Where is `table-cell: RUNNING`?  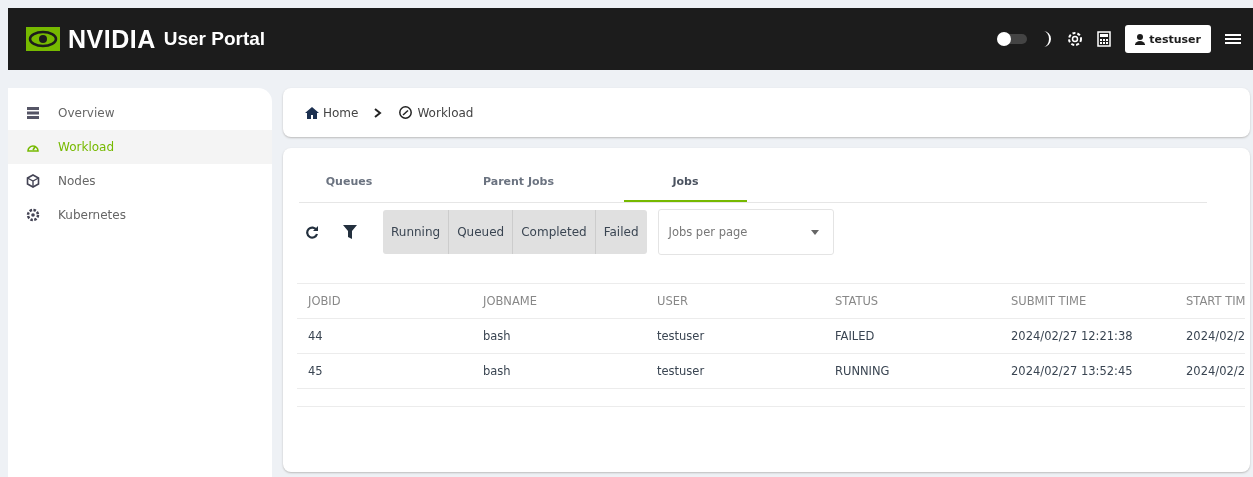 table-cell: RUNNING is located at coordinates (912, 371).